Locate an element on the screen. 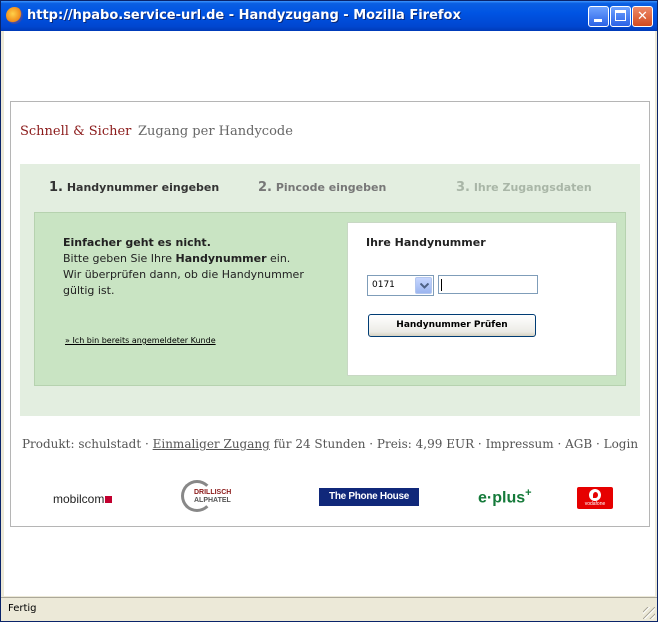 The image size is (658, 622). chevron-down-icon is located at coordinates (423, 285).